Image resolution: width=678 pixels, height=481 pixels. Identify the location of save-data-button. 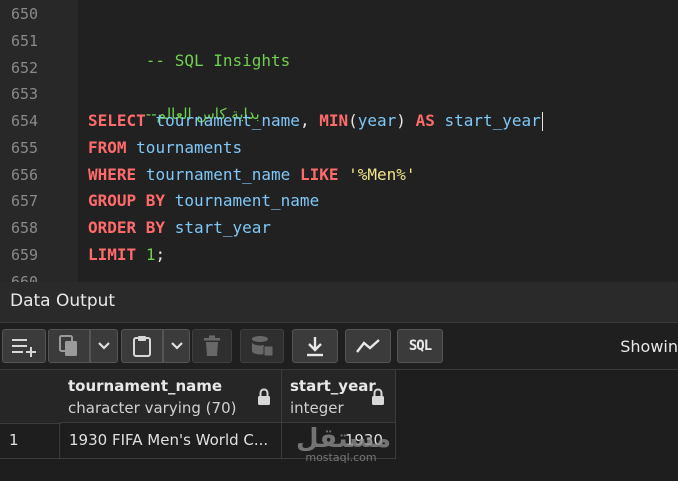
(262, 346).